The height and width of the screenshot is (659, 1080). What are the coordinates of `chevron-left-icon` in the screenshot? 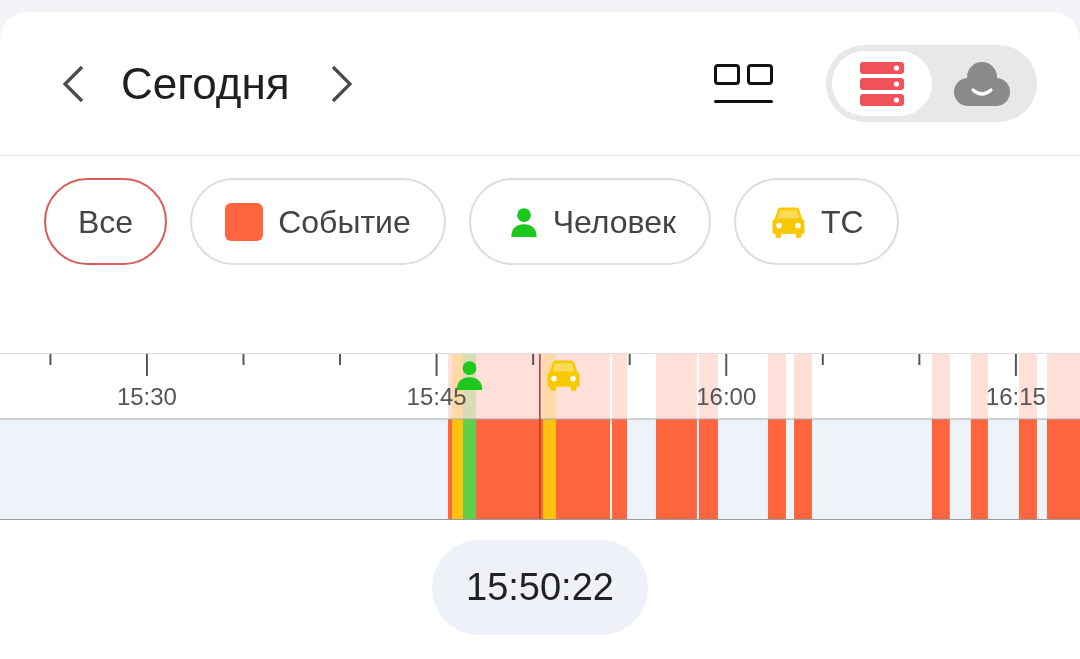 It's located at (73, 83).